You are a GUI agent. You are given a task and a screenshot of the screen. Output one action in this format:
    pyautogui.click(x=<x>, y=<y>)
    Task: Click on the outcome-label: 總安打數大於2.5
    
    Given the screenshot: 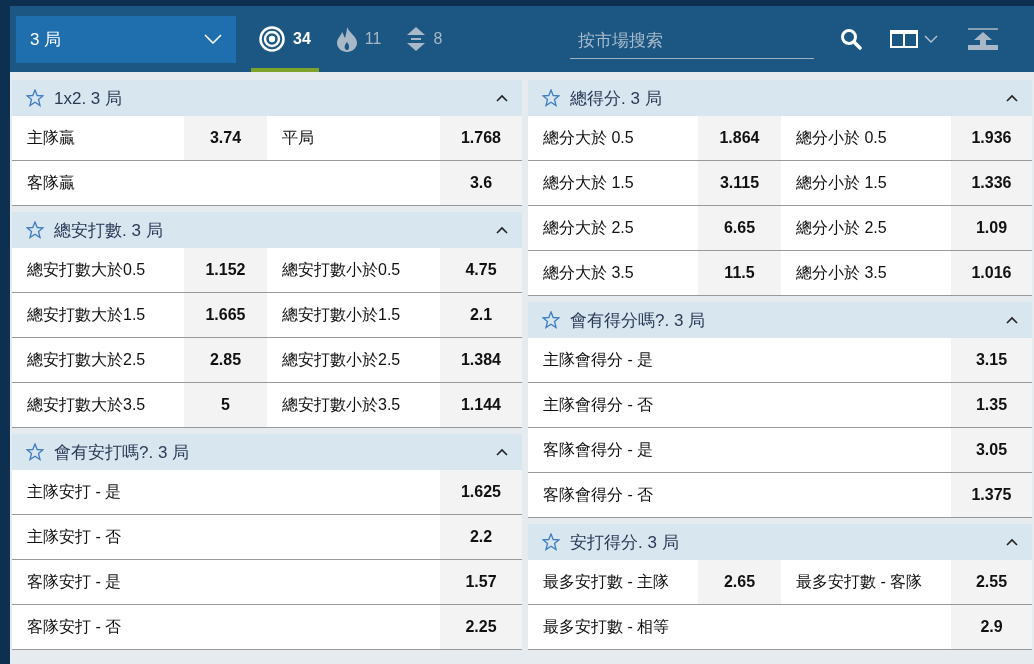 What is the action you would take?
    pyautogui.click(x=86, y=359)
    